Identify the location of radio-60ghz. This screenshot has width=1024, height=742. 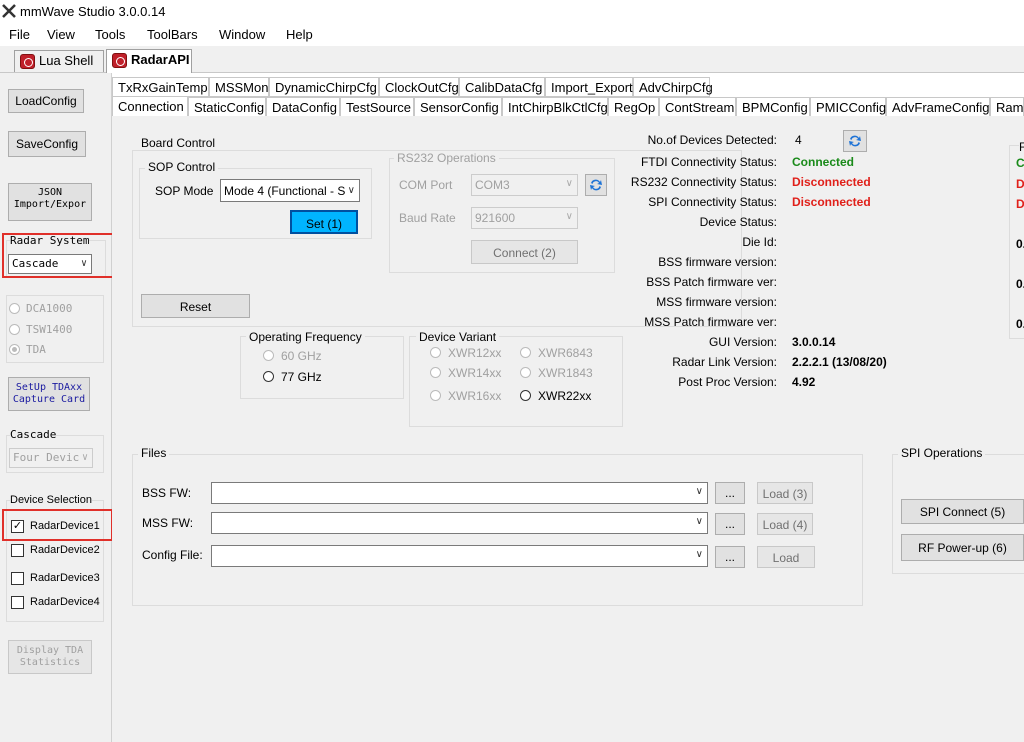
(268, 355).